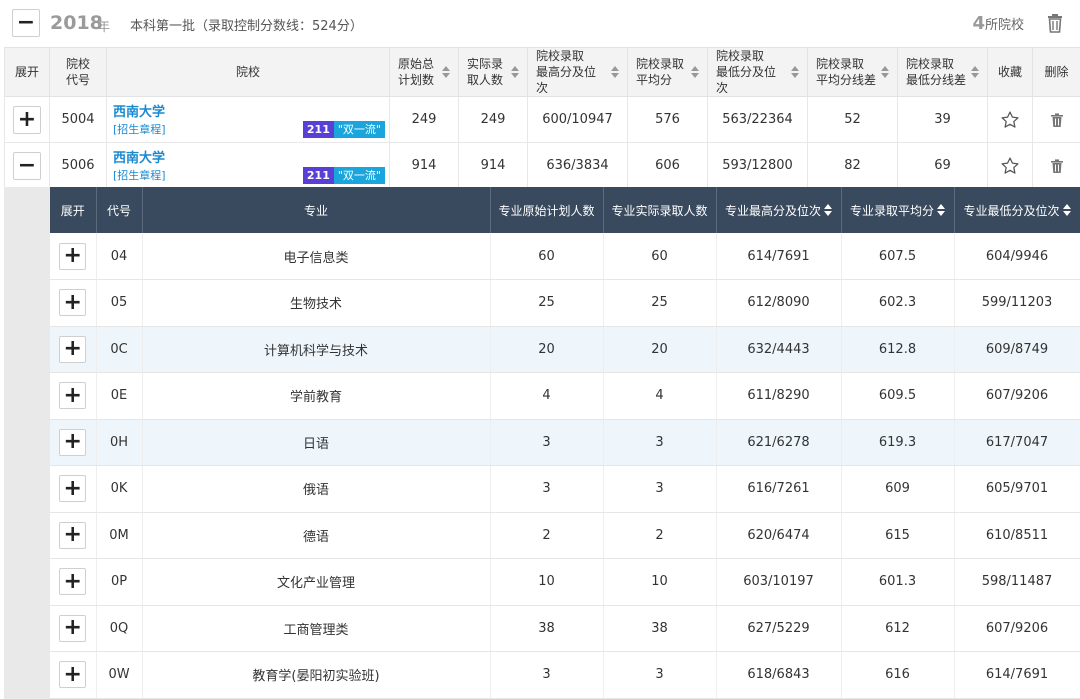  Describe the element at coordinates (493, 119) in the screenshot. I see `admitted-count: 249` at that location.